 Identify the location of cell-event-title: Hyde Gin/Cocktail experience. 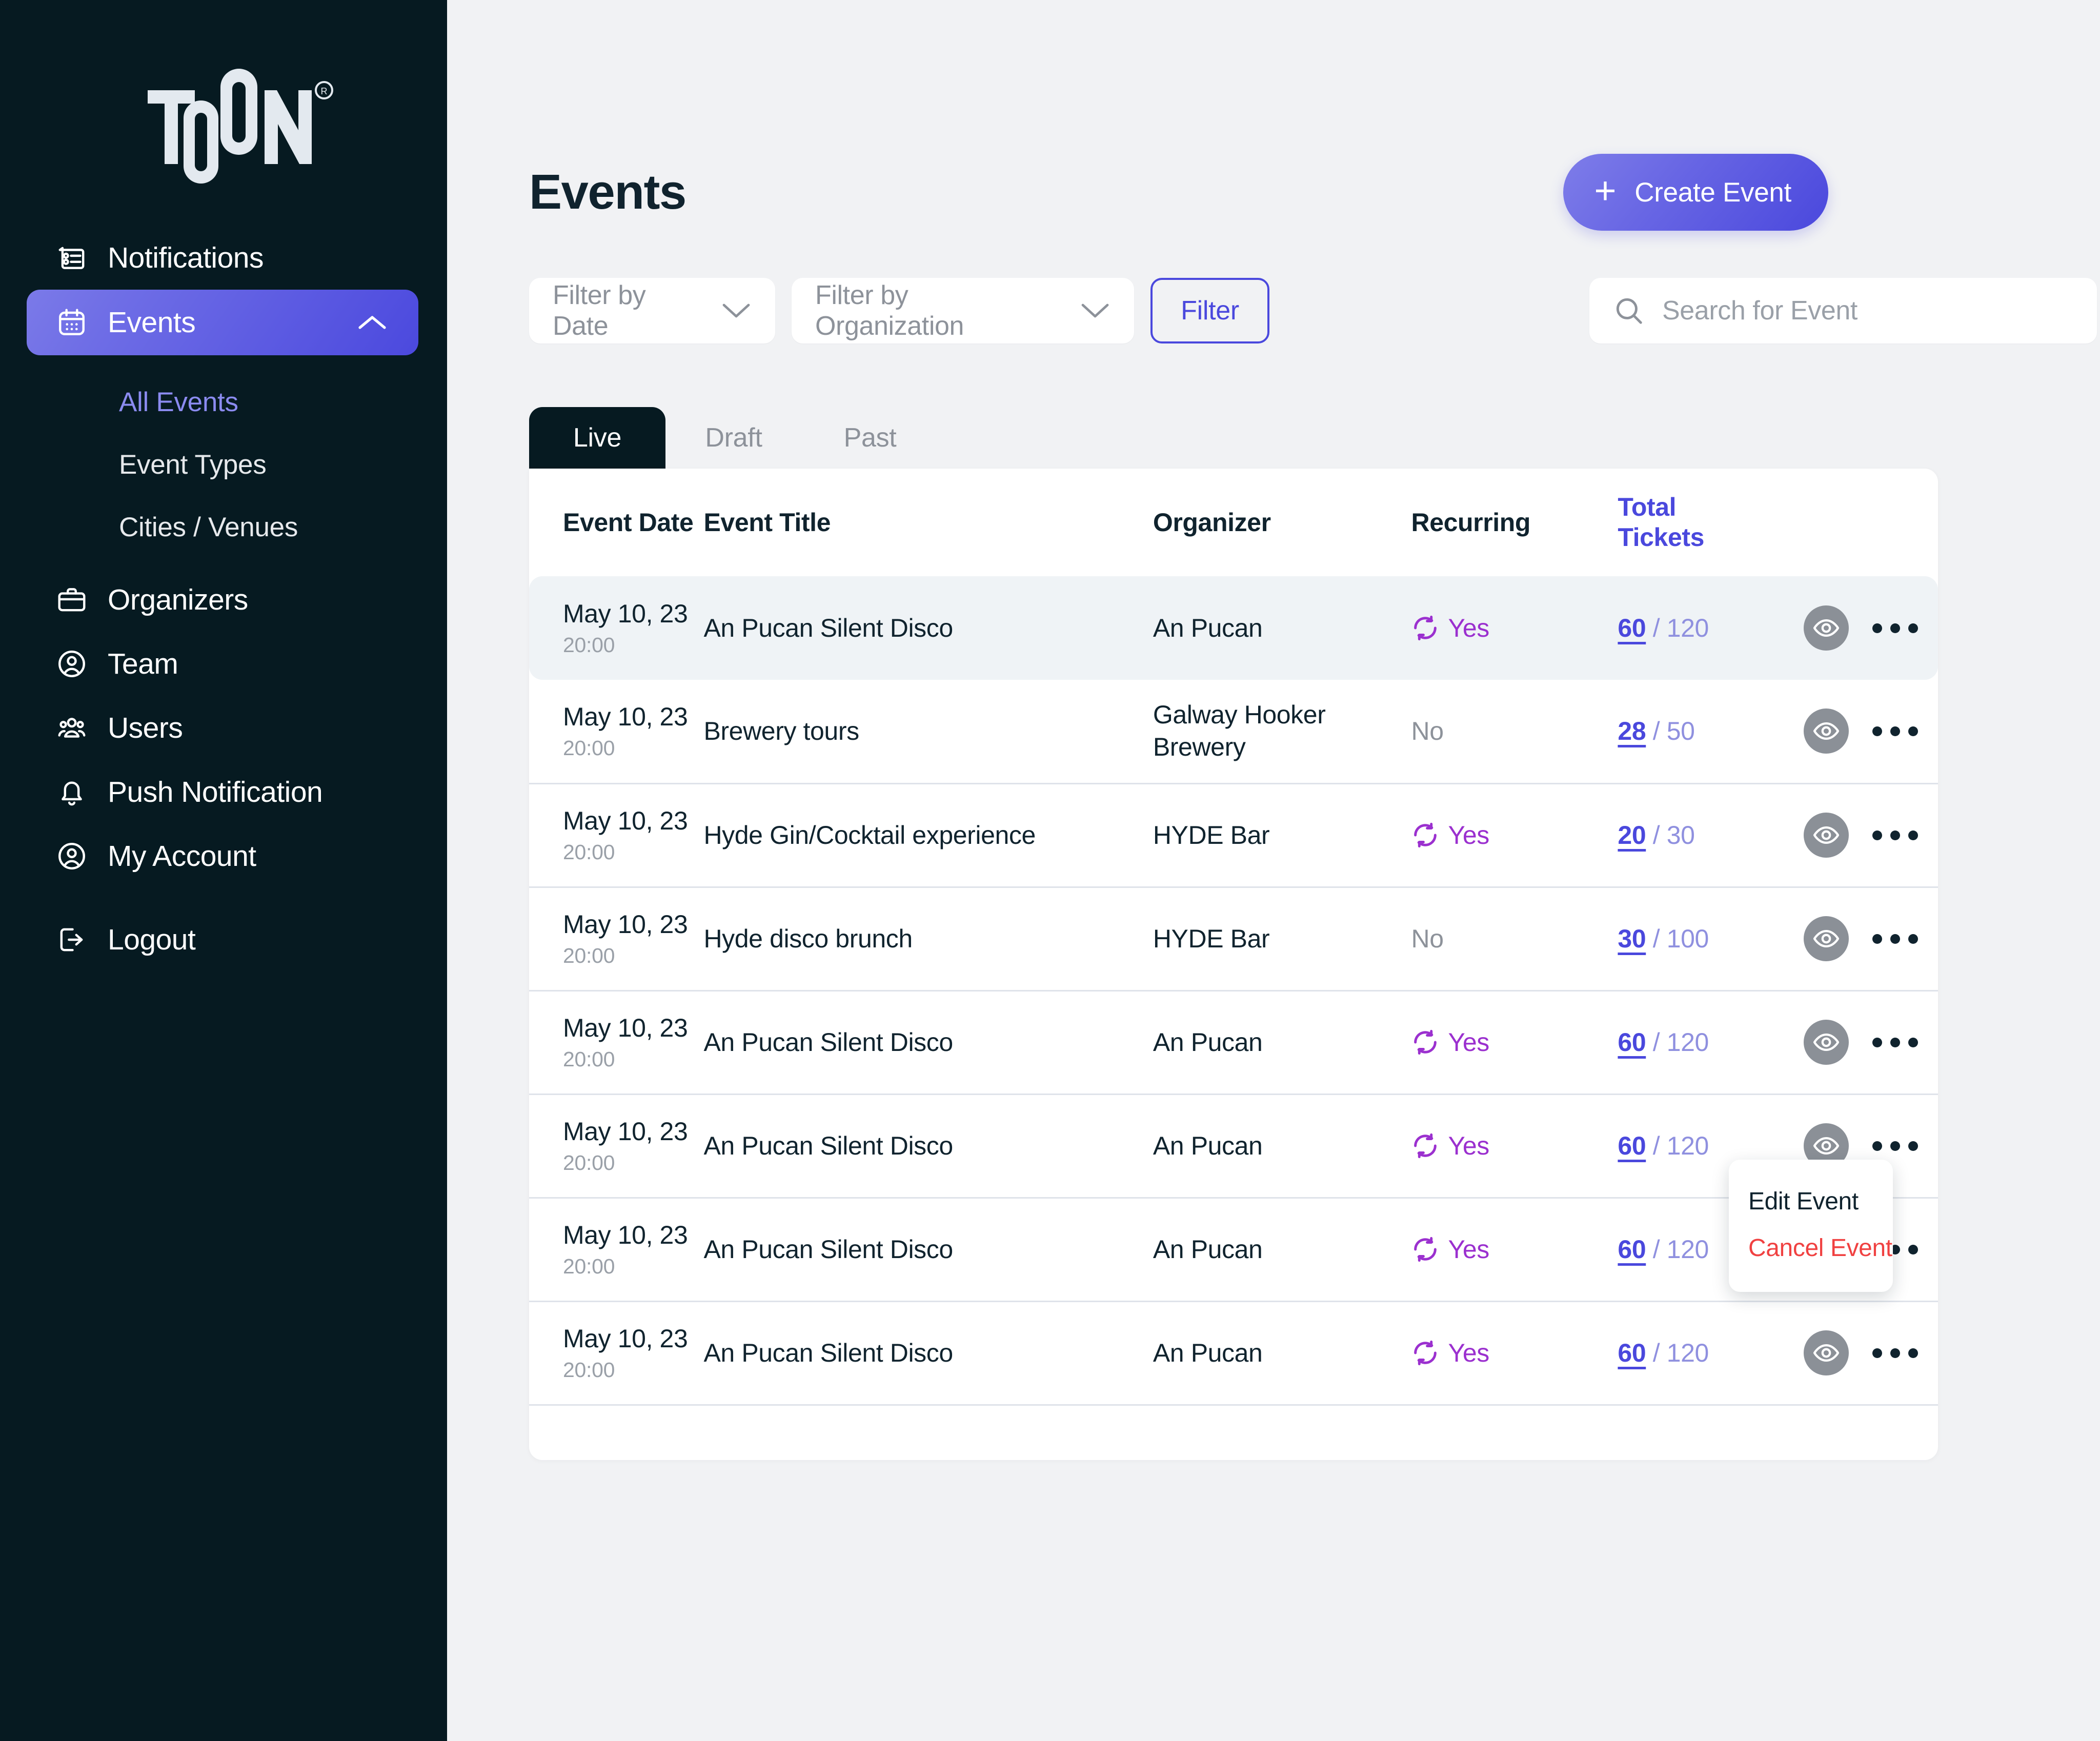
(928, 835).